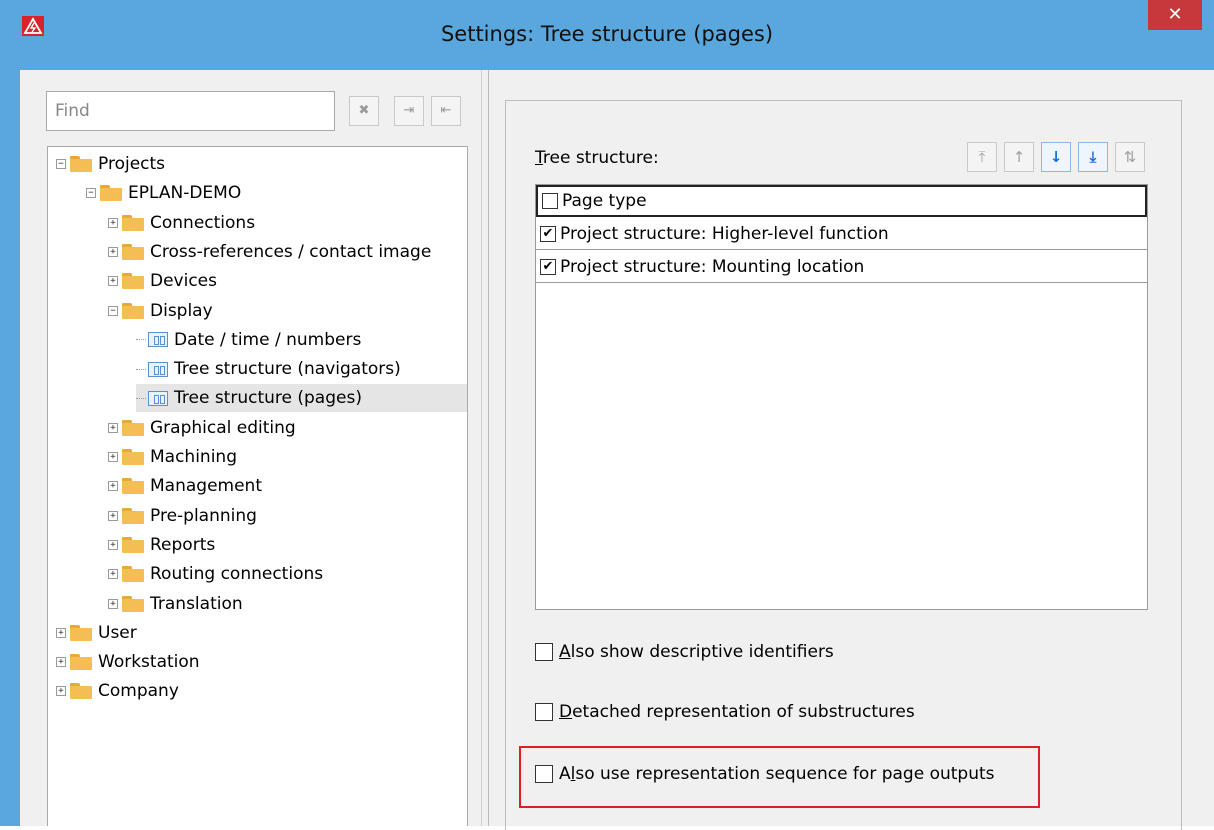 This screenshot has height=830, width=1214. I want to click on sort-button: ⇅, so click(1130, 157).